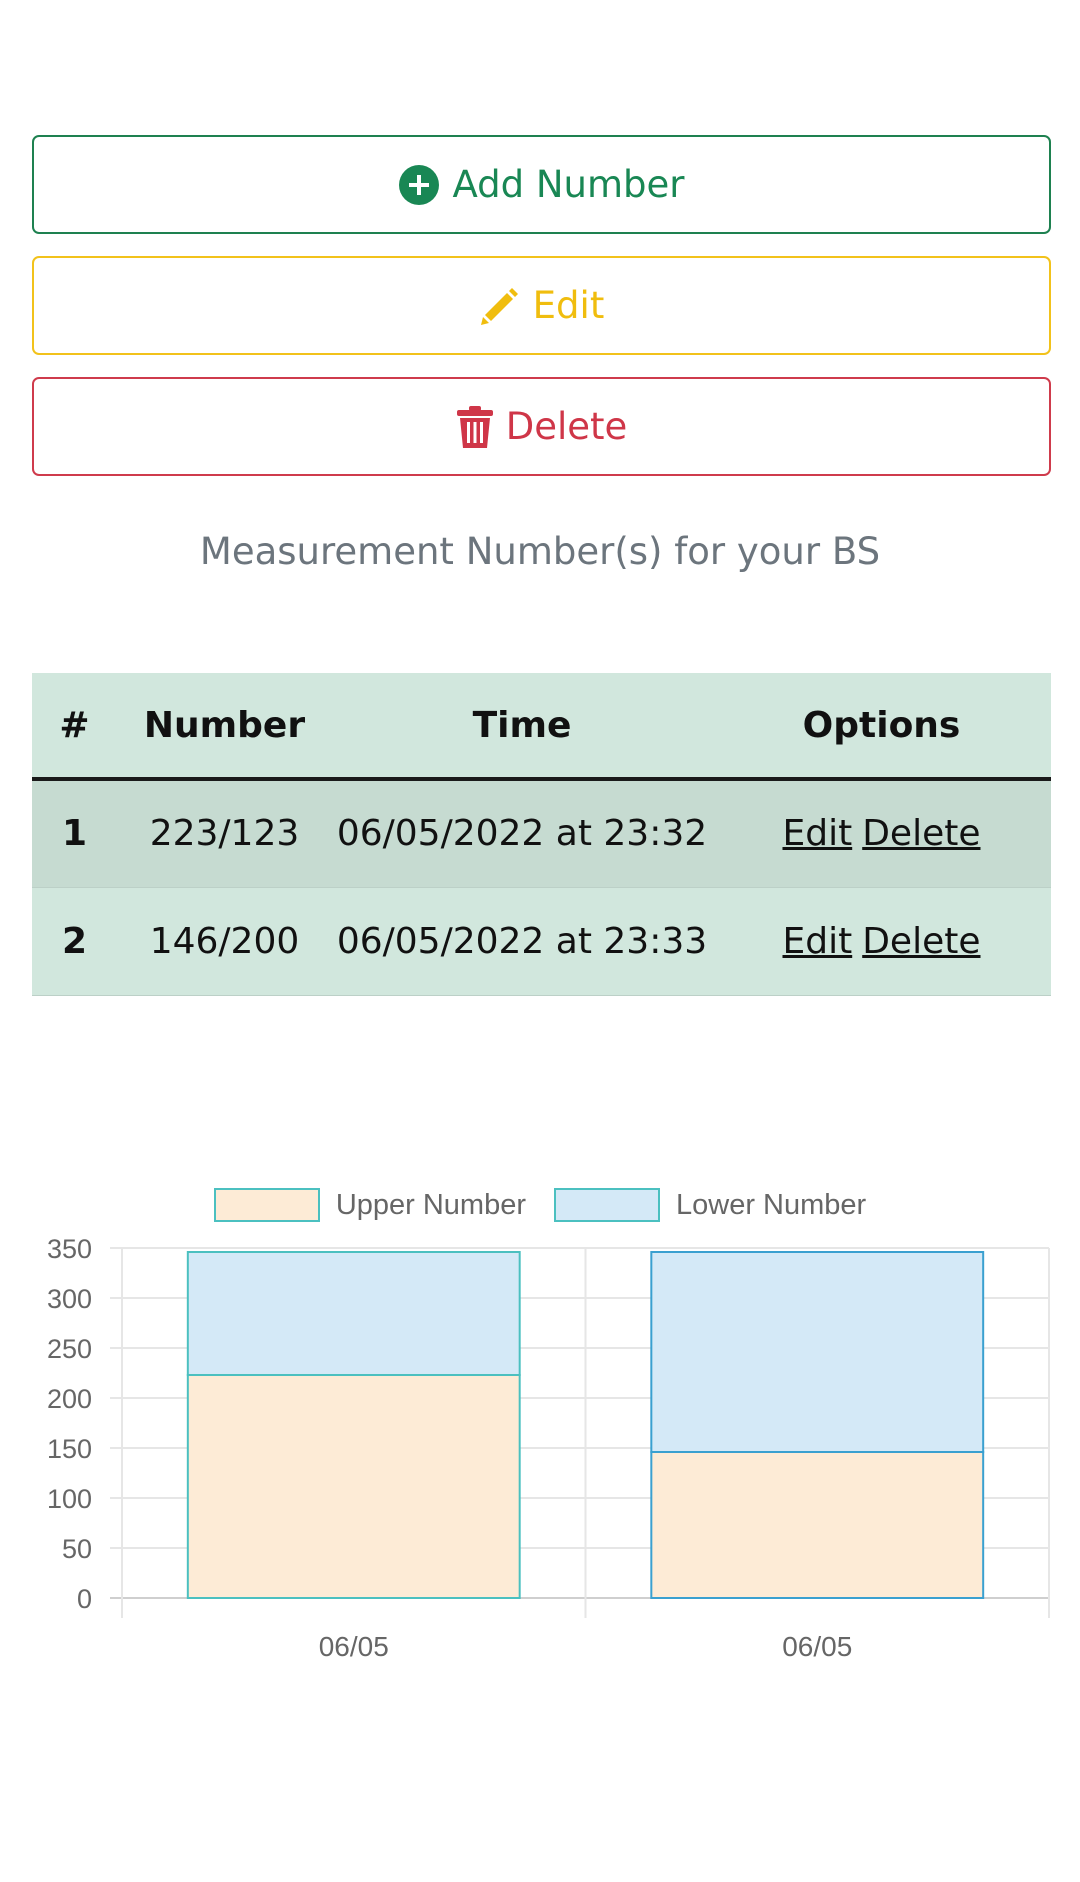 This screenshot has width=1080, height=1882. I want to click on pencil-icon, so click(500, 306).